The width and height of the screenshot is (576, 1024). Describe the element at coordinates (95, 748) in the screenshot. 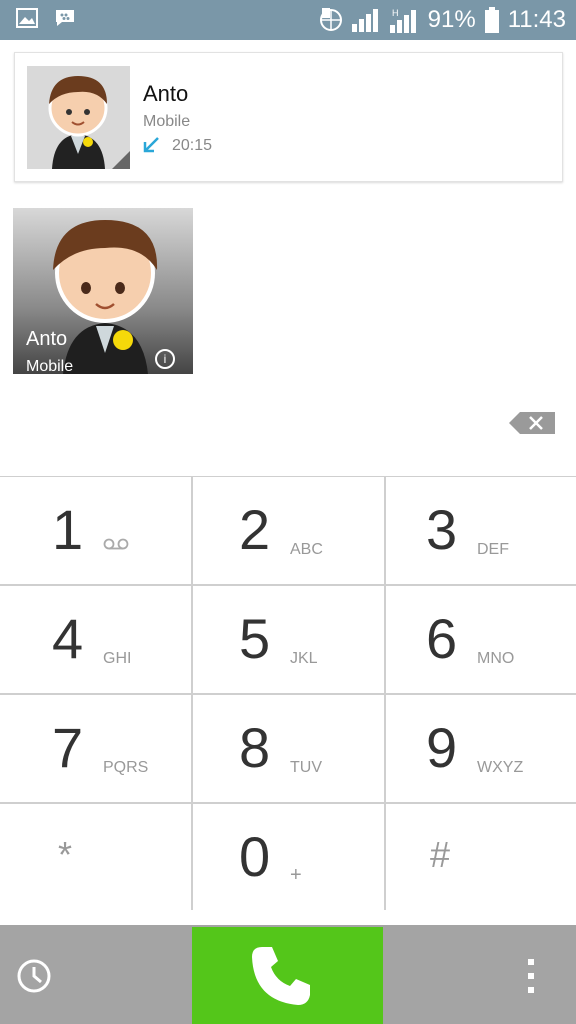

I see `dial-key-7: 7 PQRS` at that location.